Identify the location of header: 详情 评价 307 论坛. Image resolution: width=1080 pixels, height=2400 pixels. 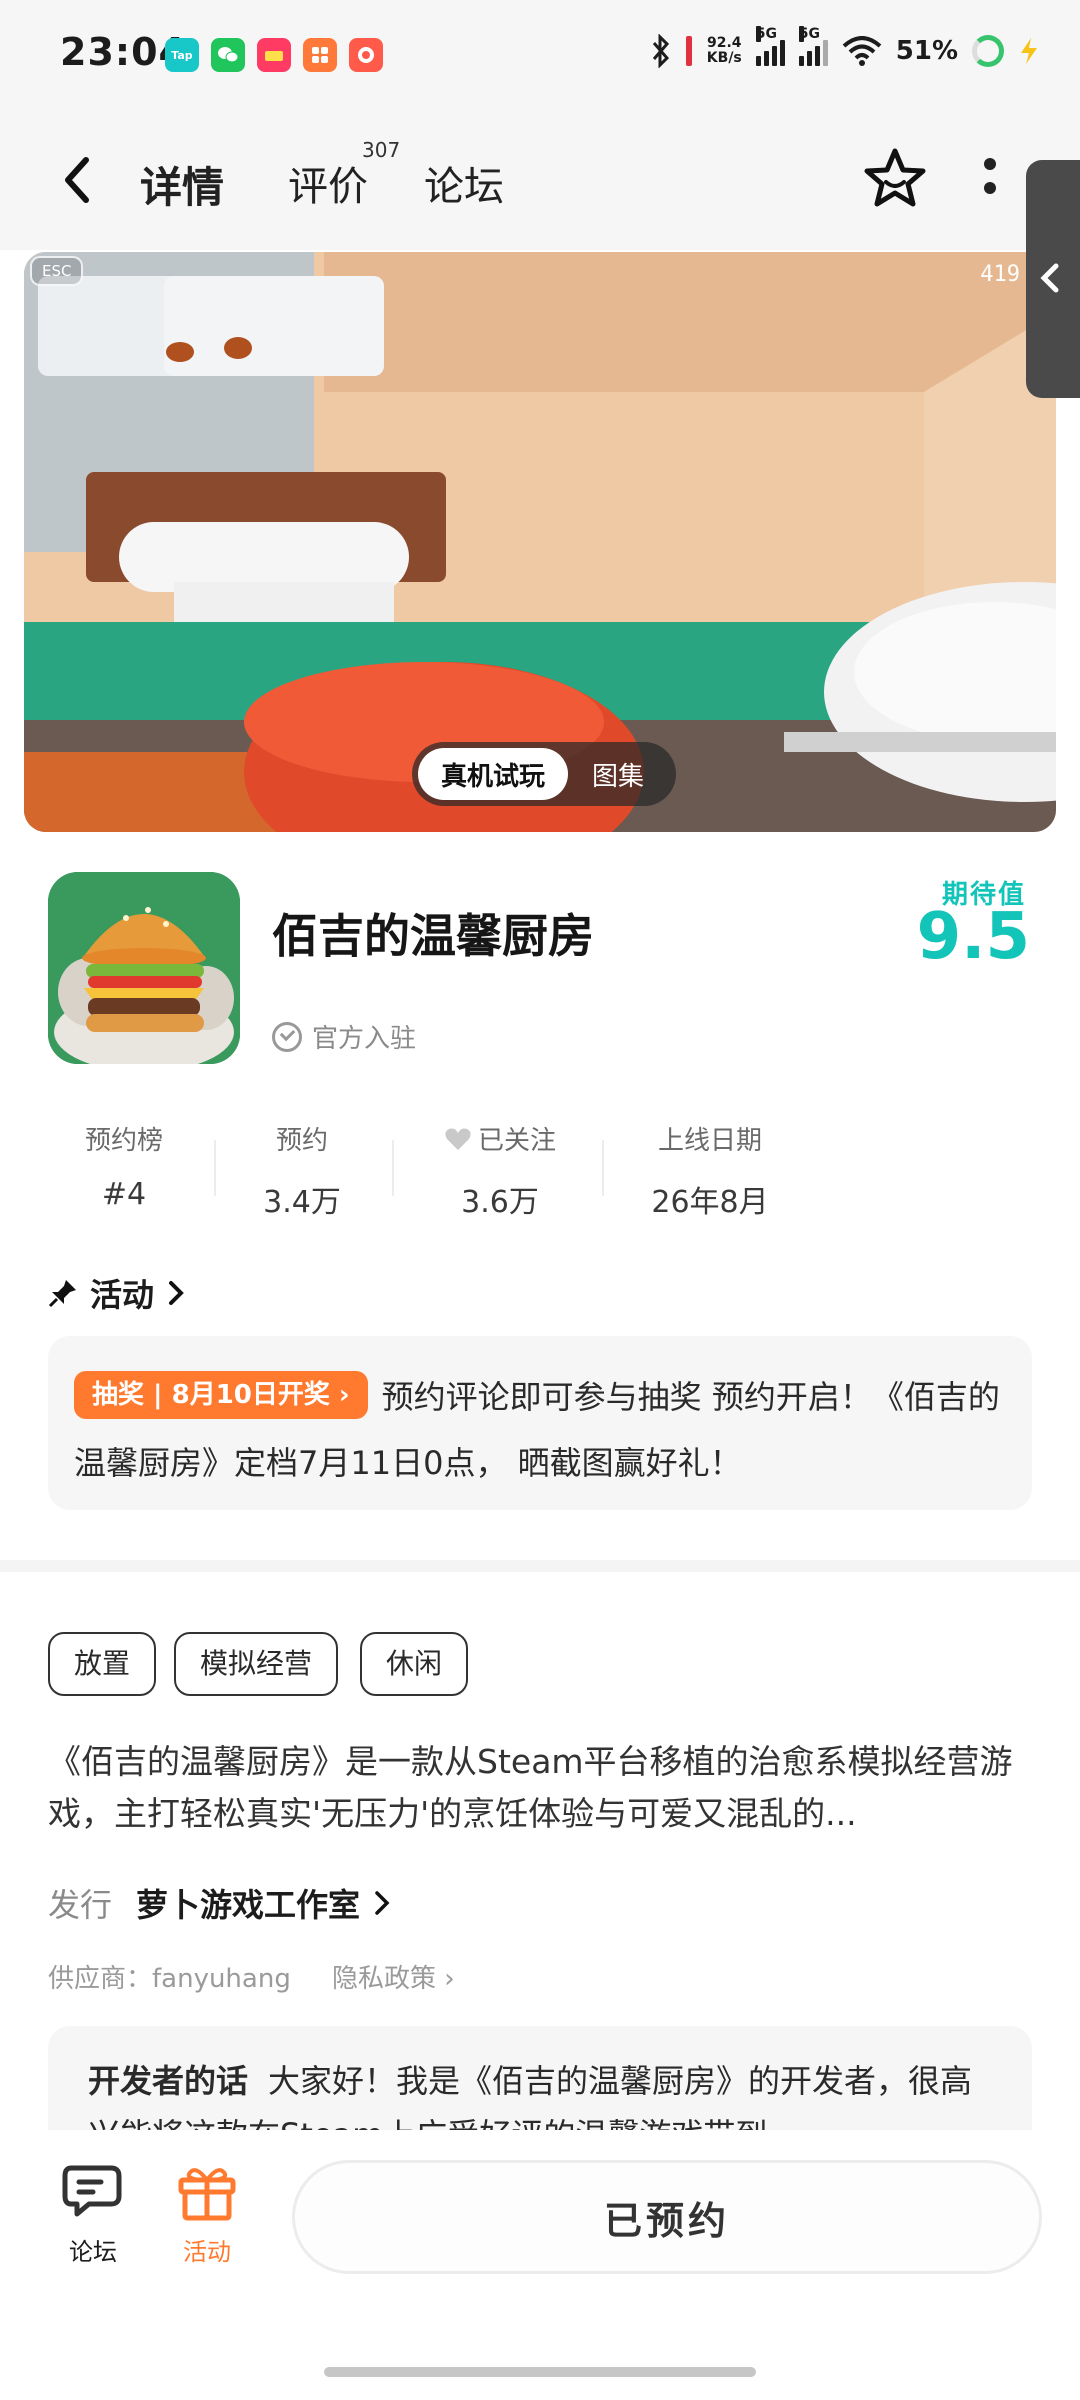
(540, 180).